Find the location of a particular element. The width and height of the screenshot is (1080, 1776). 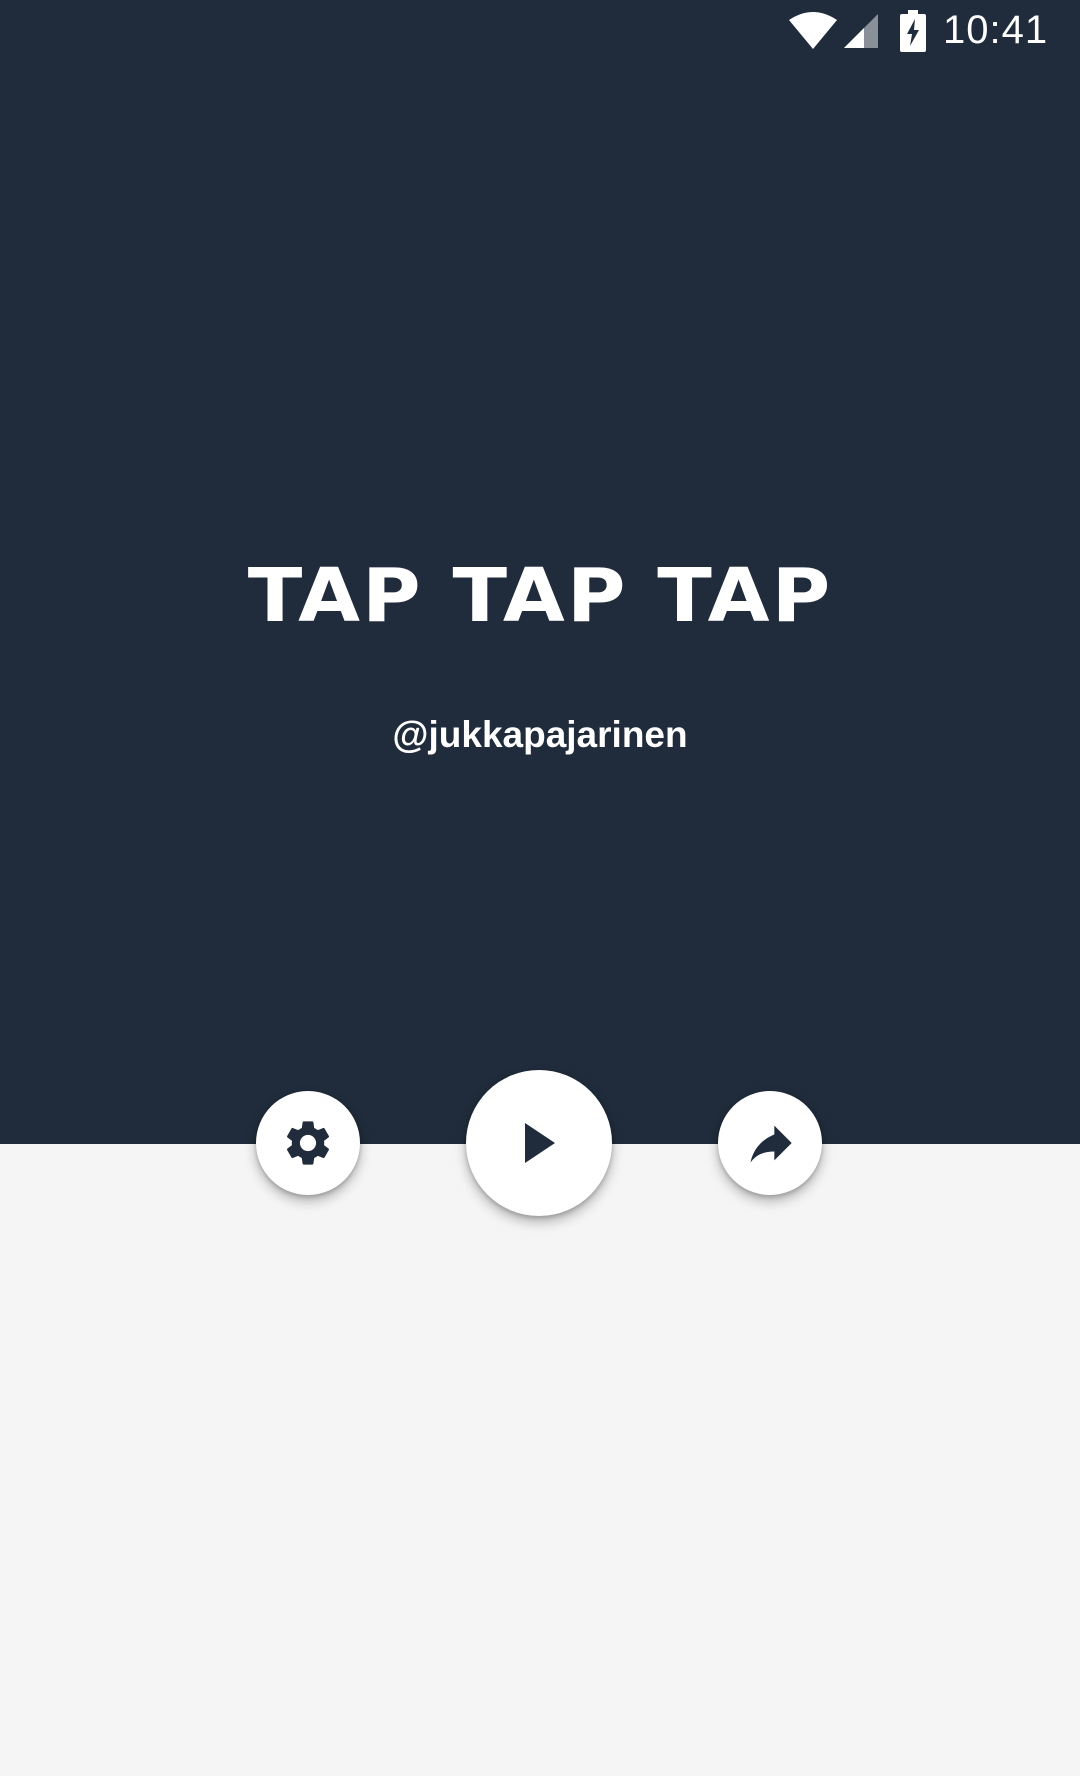

share-button is located at coordinates (770, 1143).